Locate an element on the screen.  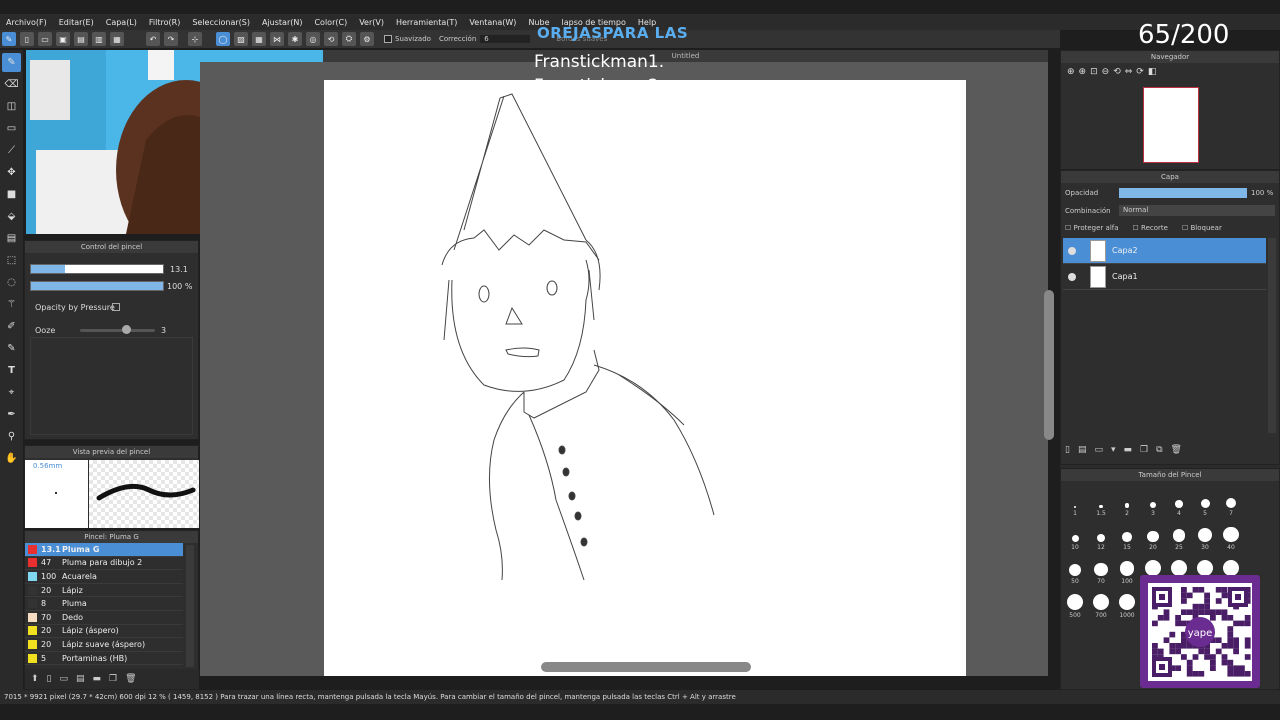
pen-icon: ✎ is located at coordinates (11, 62).